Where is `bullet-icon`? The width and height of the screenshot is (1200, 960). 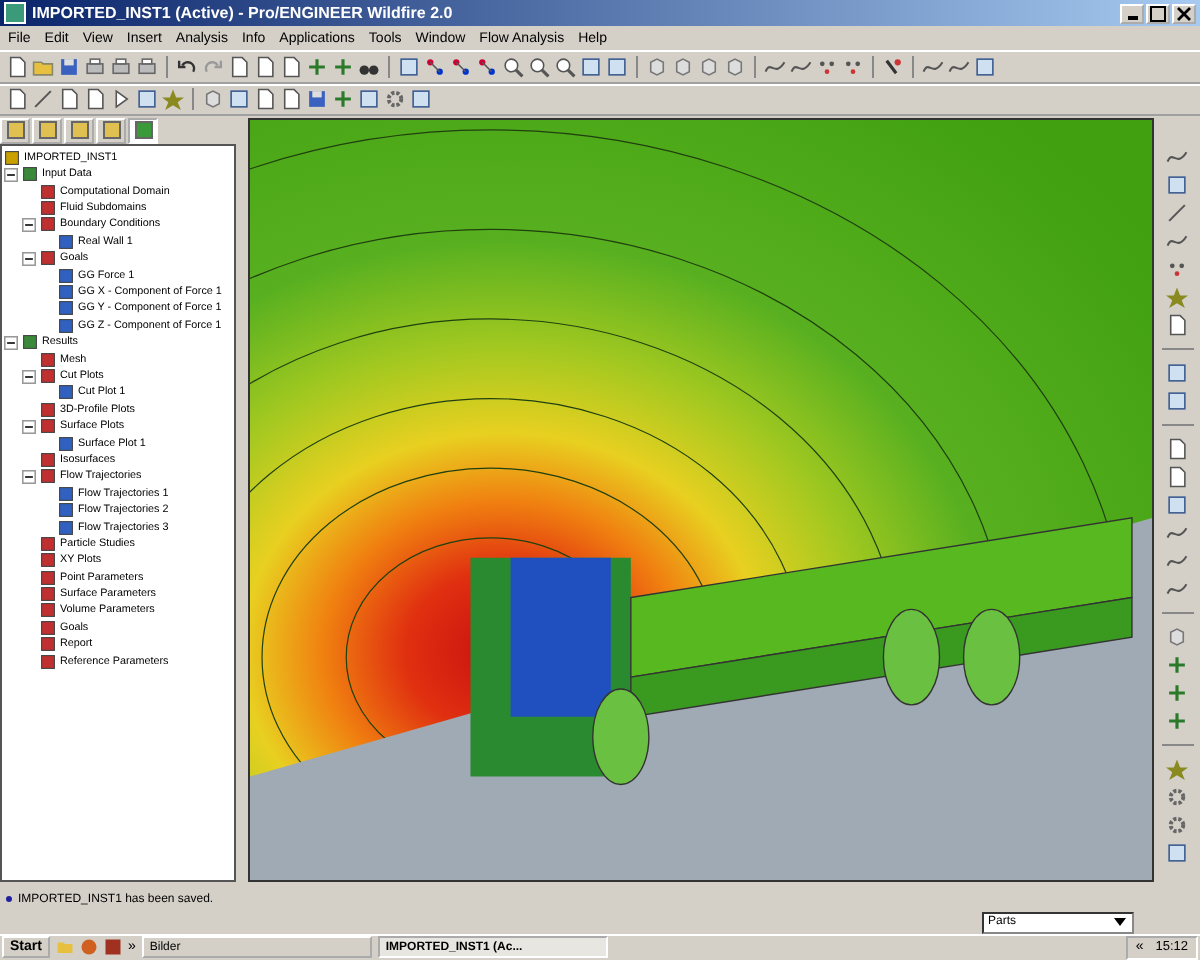
bullet-icon is located at coordinates (9, 899).